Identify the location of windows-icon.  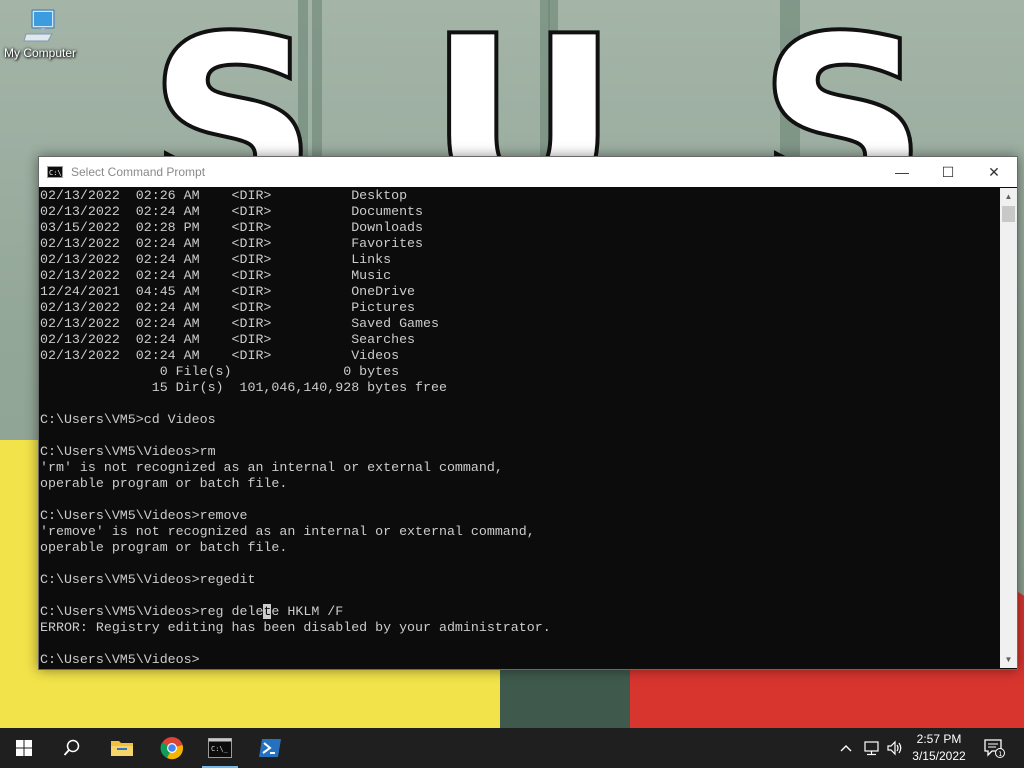
(24, 748).